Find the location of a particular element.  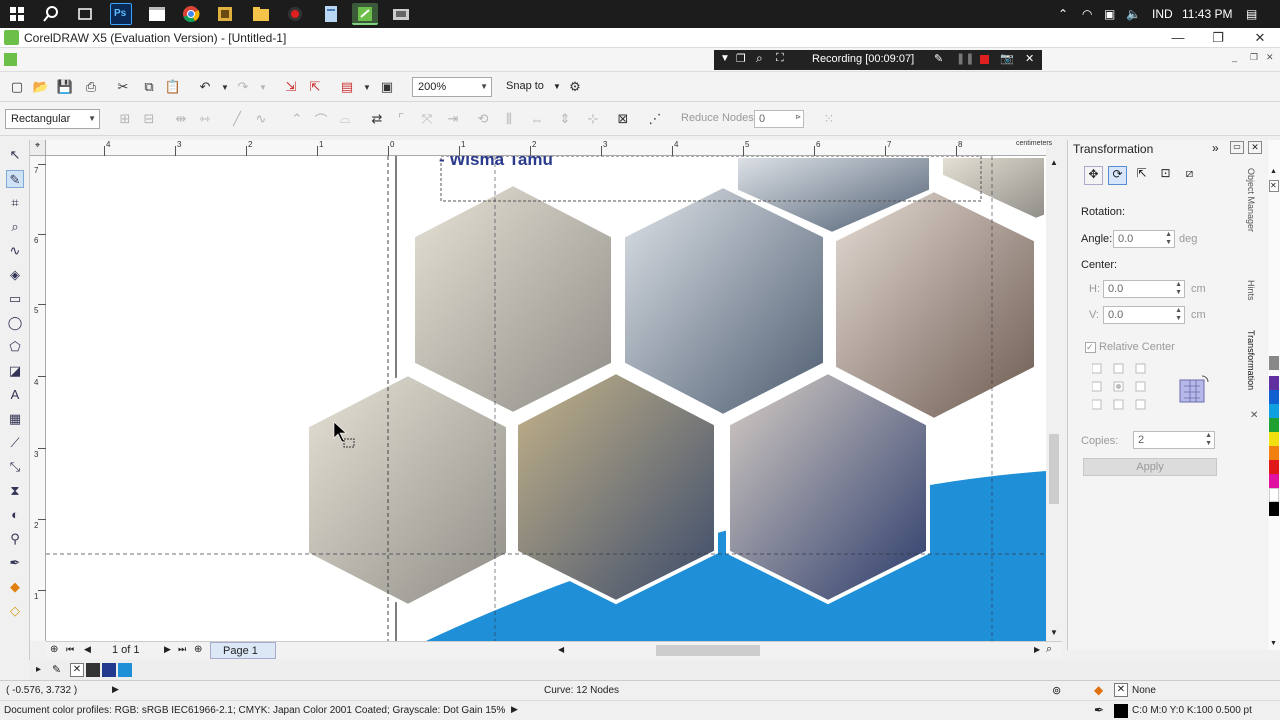

save-icon: 💾 is located at coordinates (65, 87).